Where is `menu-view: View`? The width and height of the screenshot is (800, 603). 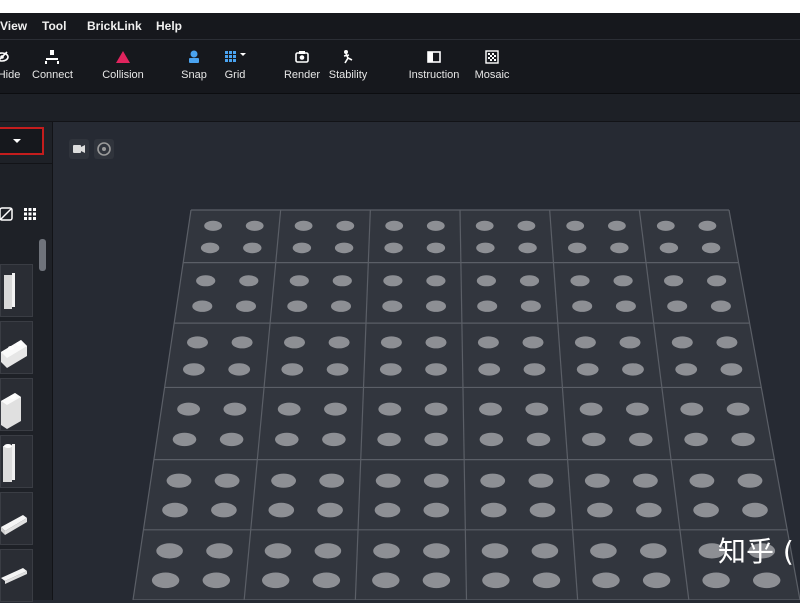
menu-view: View is located at coordinates (13, 26).